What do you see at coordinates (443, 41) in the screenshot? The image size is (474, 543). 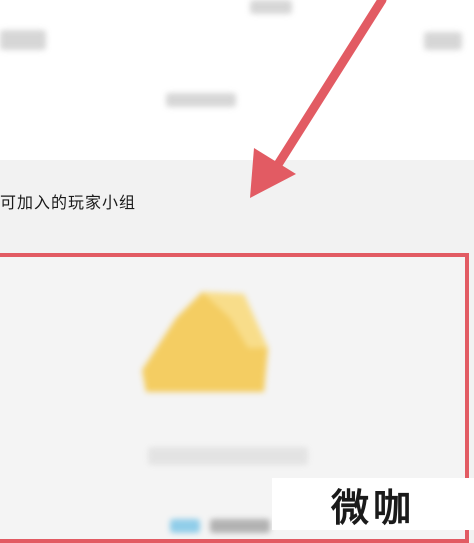 I see `blurred-right-label` at bounding box center [443, 41].